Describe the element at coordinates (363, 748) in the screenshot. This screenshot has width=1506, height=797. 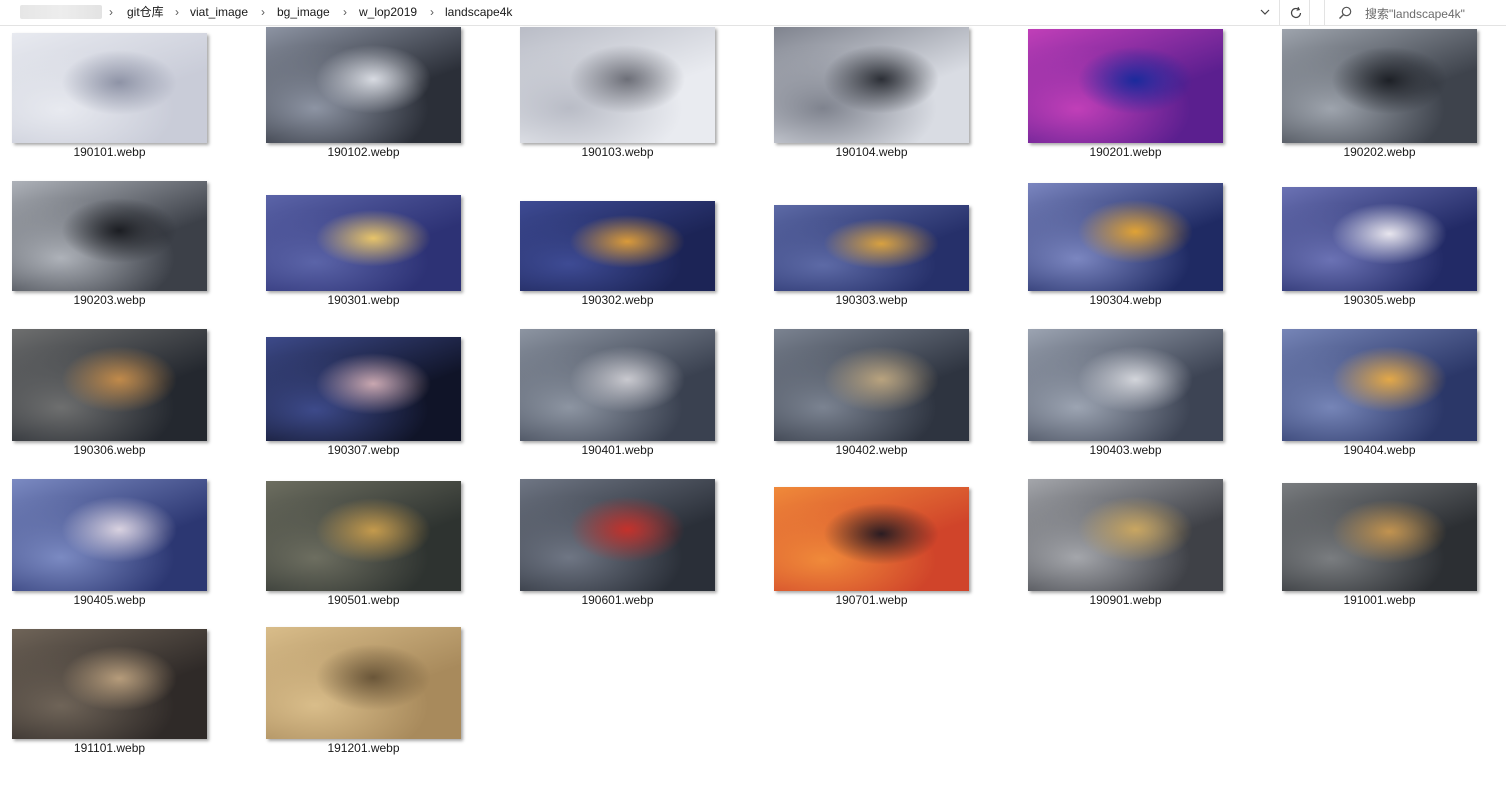
I see `file-name-label: 191201.webp` at that location.